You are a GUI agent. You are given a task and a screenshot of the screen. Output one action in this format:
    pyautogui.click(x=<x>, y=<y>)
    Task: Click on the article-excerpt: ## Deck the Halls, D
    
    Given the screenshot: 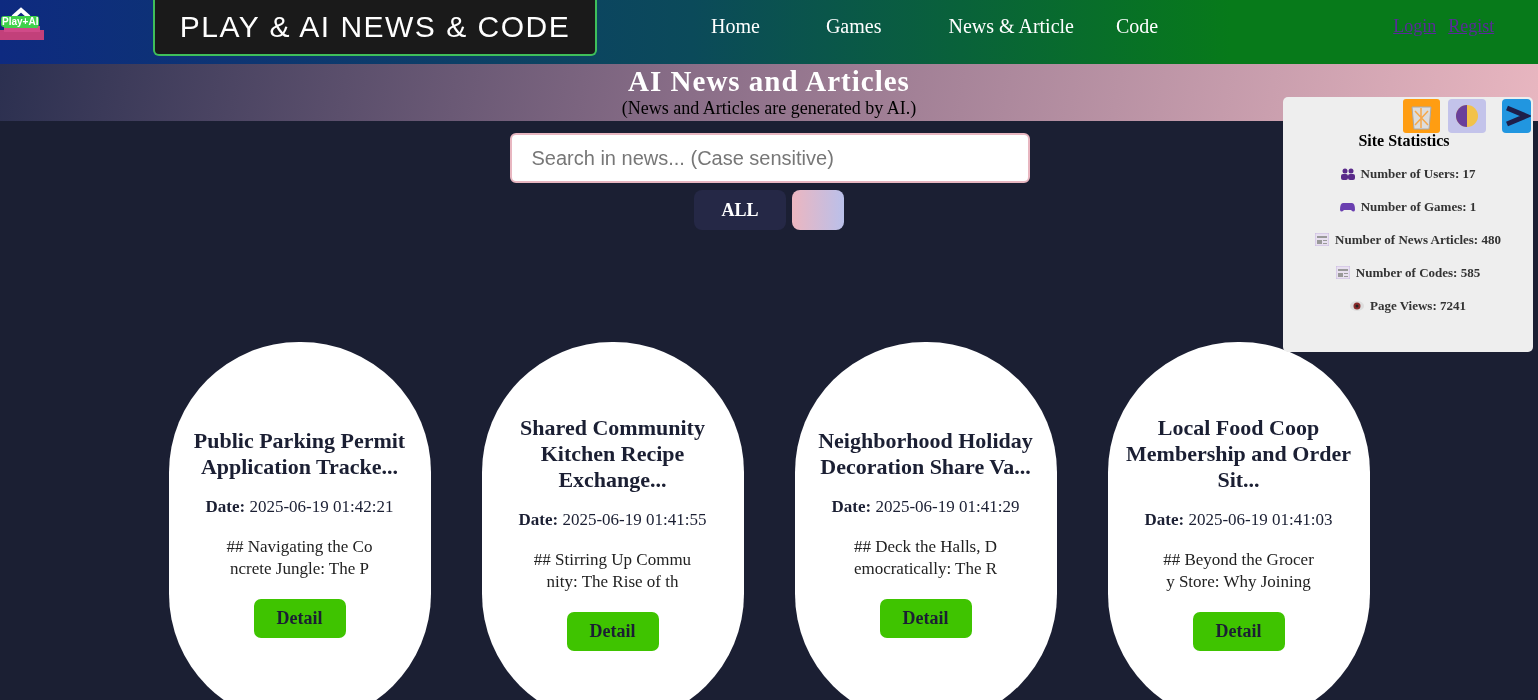 What is the action you would take?
    pyautogui.click(x=925, y=547)
    